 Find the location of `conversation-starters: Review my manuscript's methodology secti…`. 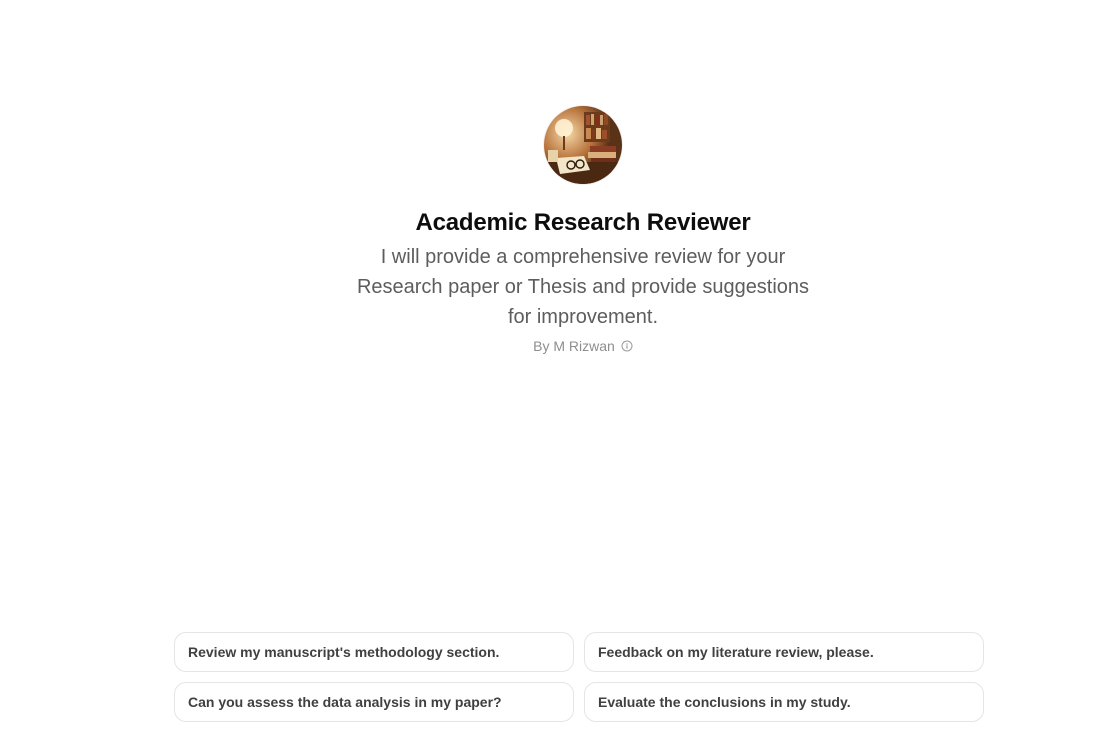

conversation-starters: Review my manuscript's methodology secti… is located at coordinates (579, 677).